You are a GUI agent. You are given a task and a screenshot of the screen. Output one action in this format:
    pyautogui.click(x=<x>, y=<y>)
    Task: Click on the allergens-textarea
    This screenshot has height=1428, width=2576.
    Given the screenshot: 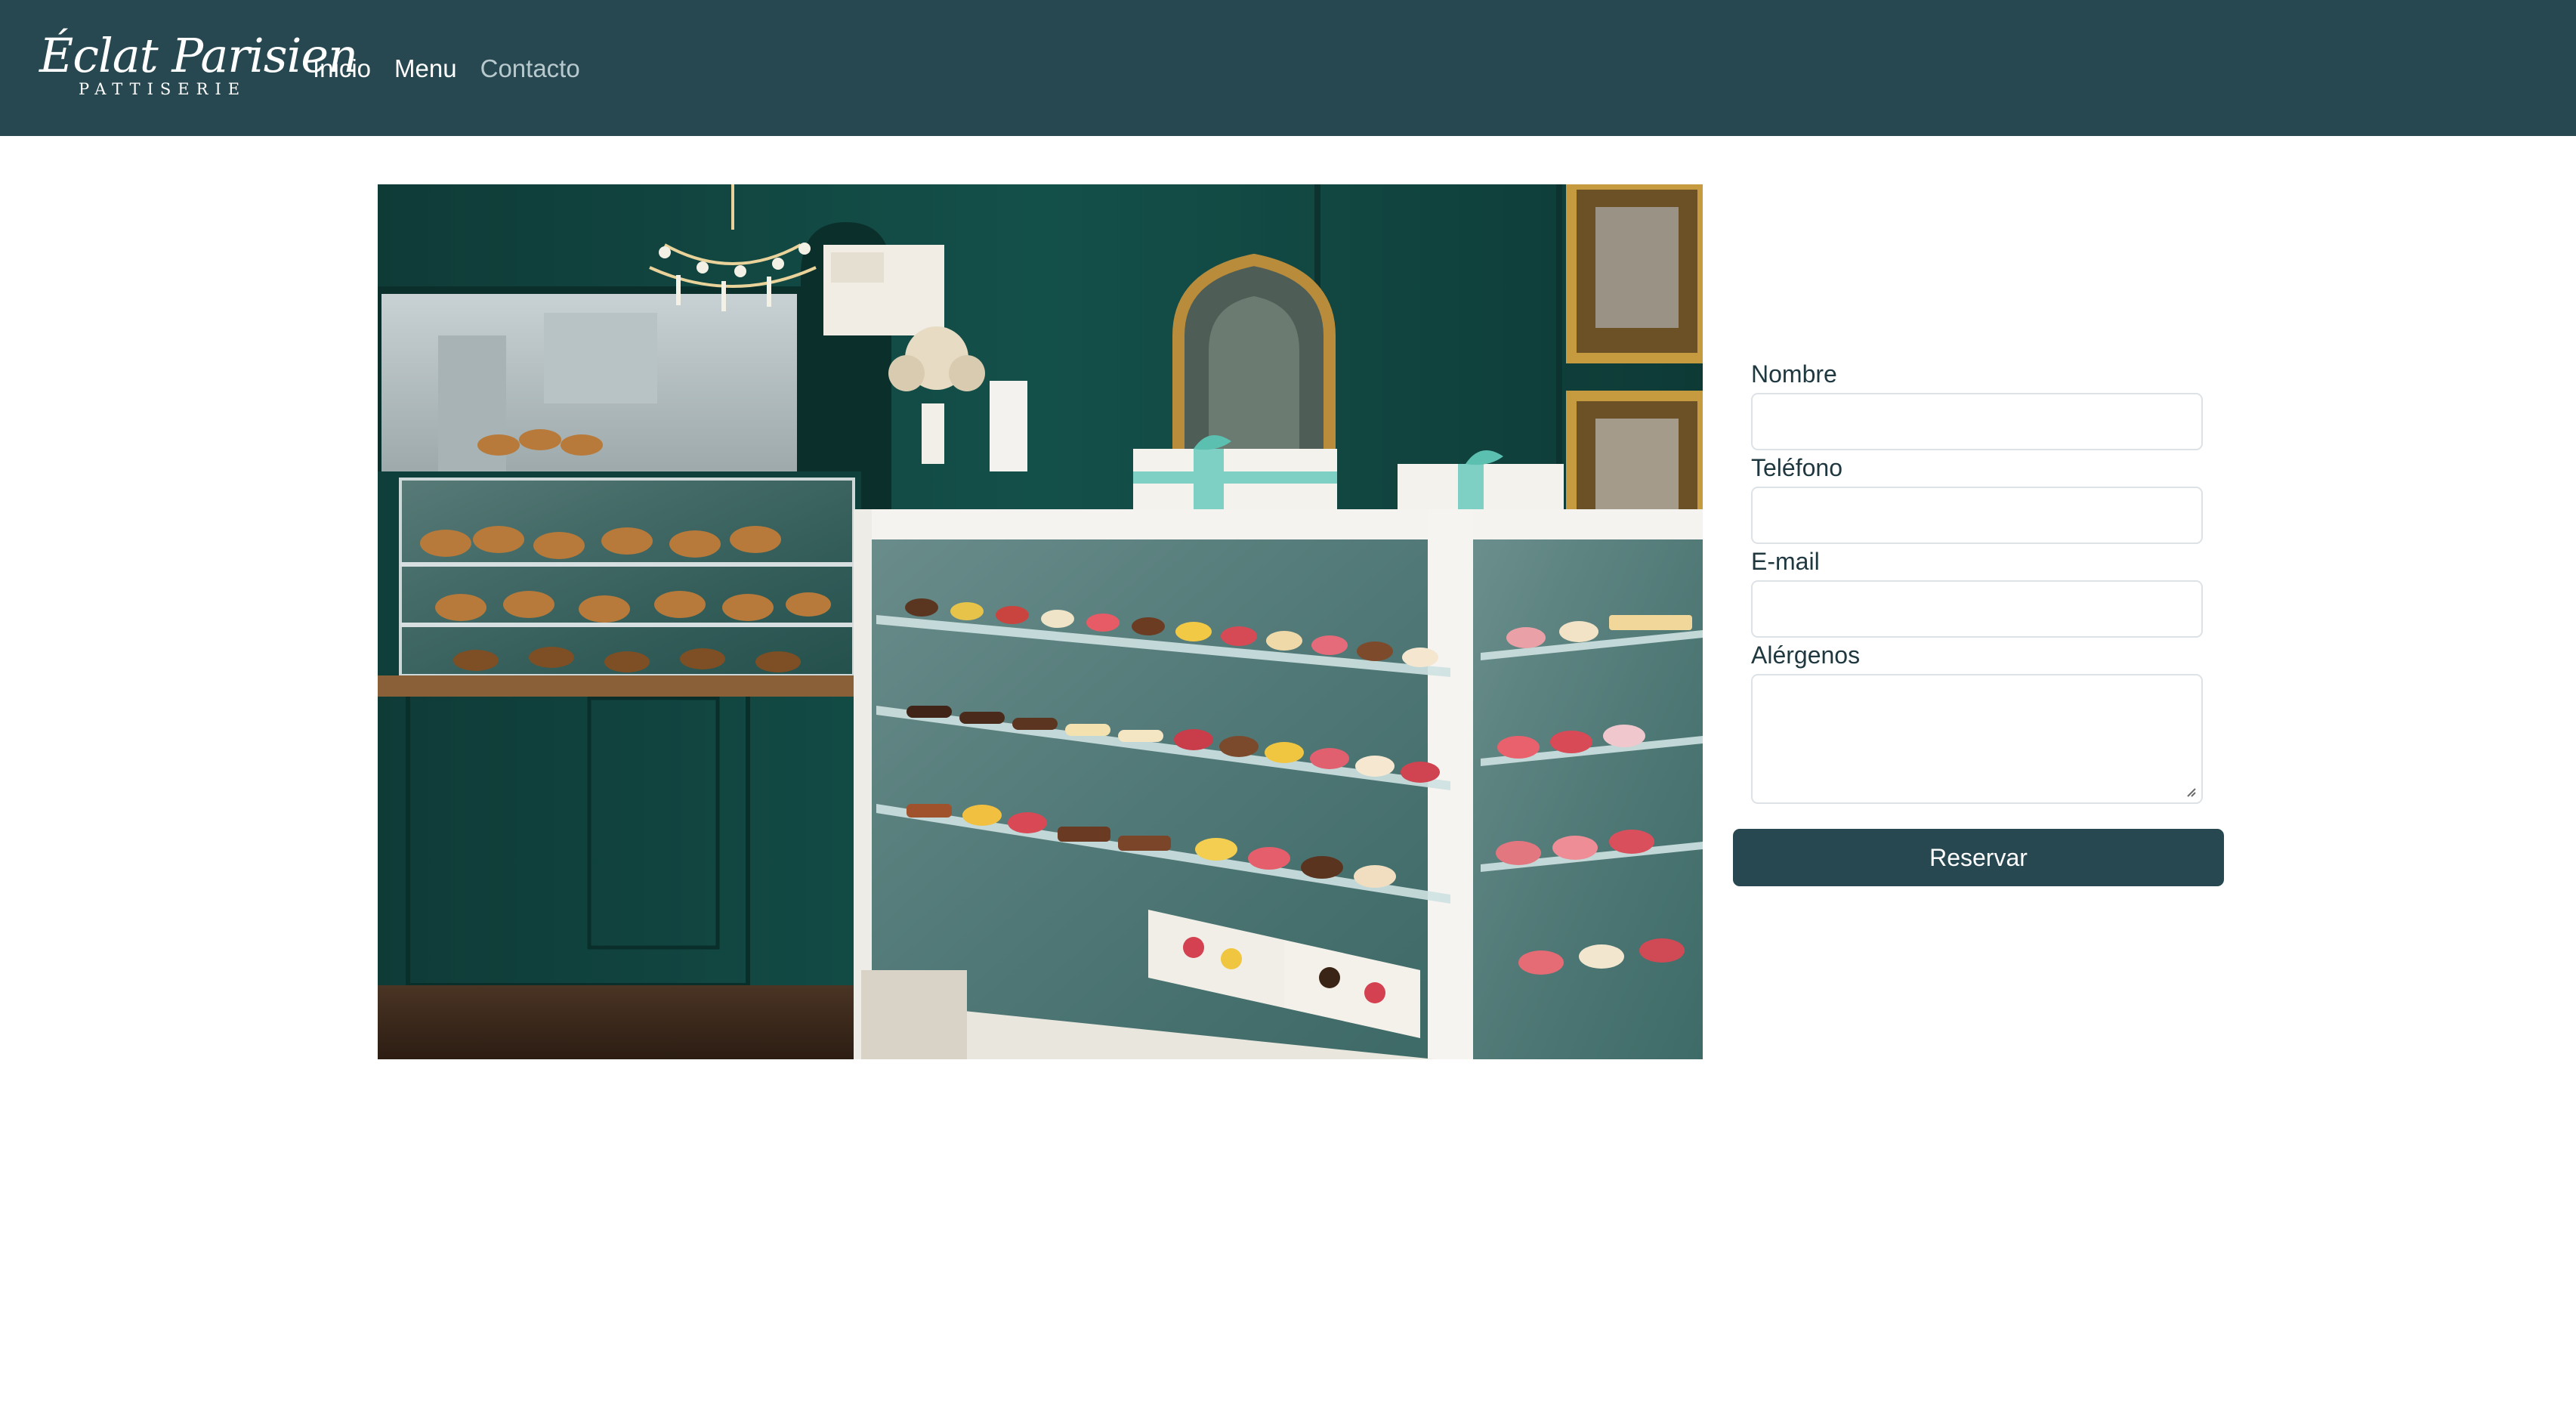 What is the action you would take?
    pyautogui.click(x=1977, y=739)
    